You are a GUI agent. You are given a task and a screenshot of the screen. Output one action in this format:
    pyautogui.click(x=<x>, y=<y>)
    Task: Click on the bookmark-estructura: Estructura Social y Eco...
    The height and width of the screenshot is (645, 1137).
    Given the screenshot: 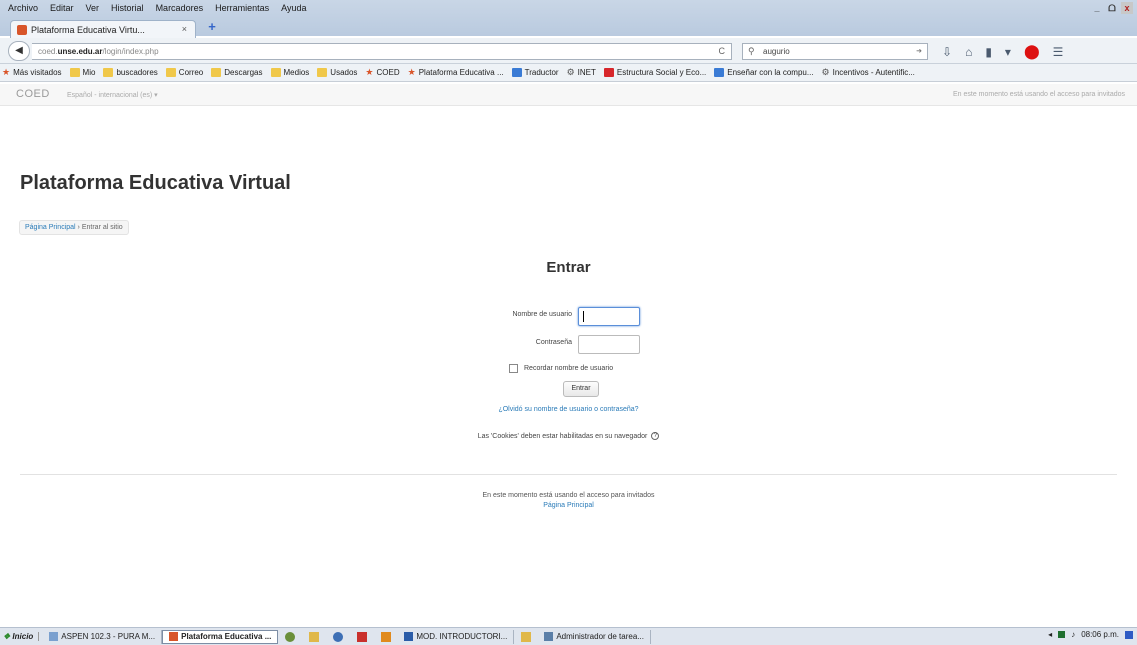 What is the action you would take?
    pyautogui.click(x=654, y=72)
    